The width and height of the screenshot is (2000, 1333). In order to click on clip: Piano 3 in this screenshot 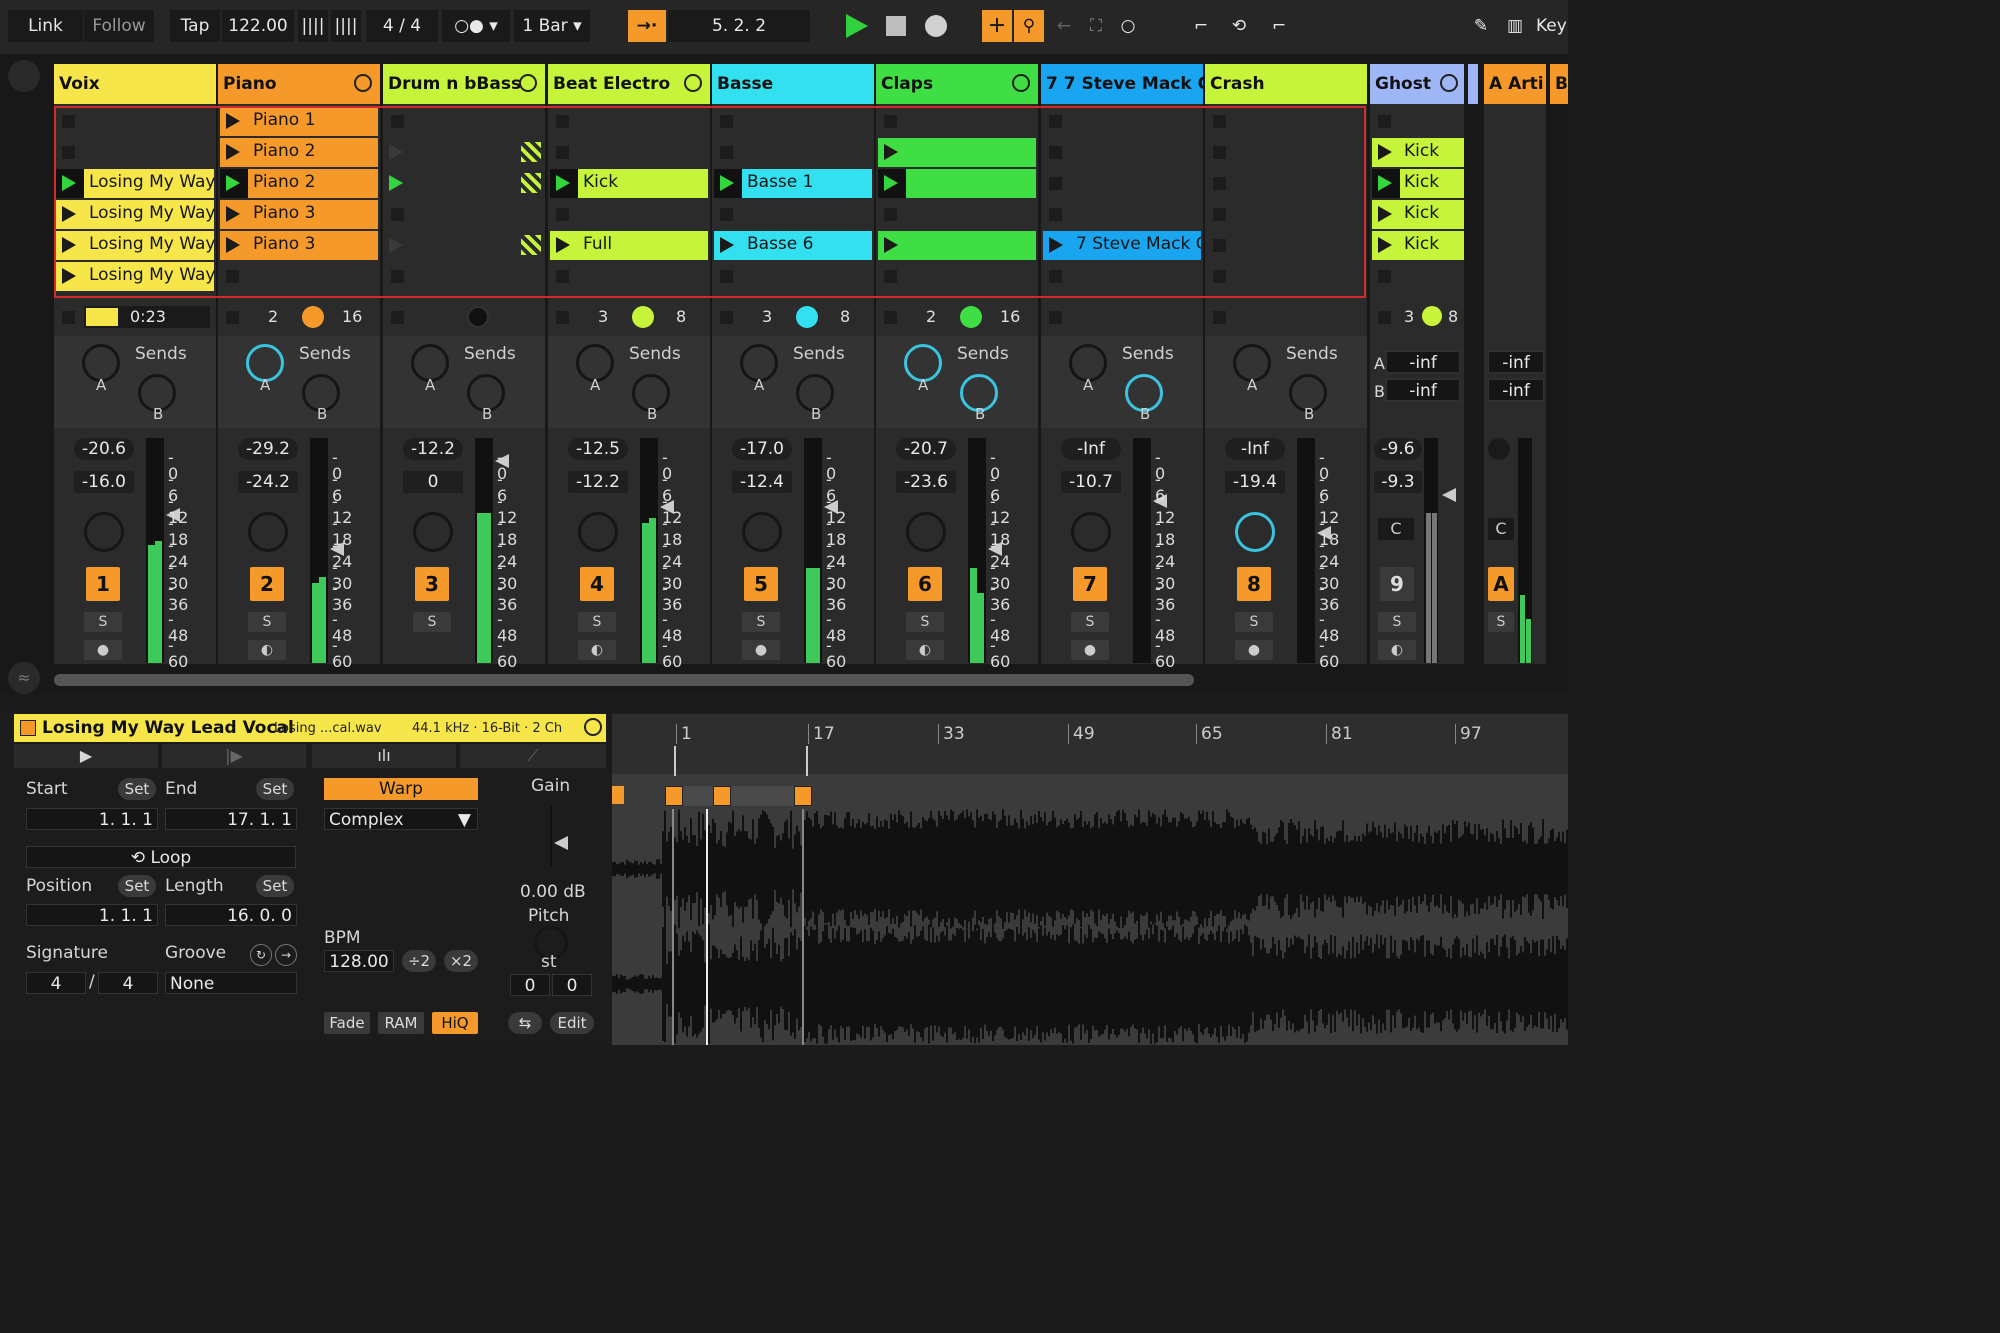, I will do `click(299, 245)`.